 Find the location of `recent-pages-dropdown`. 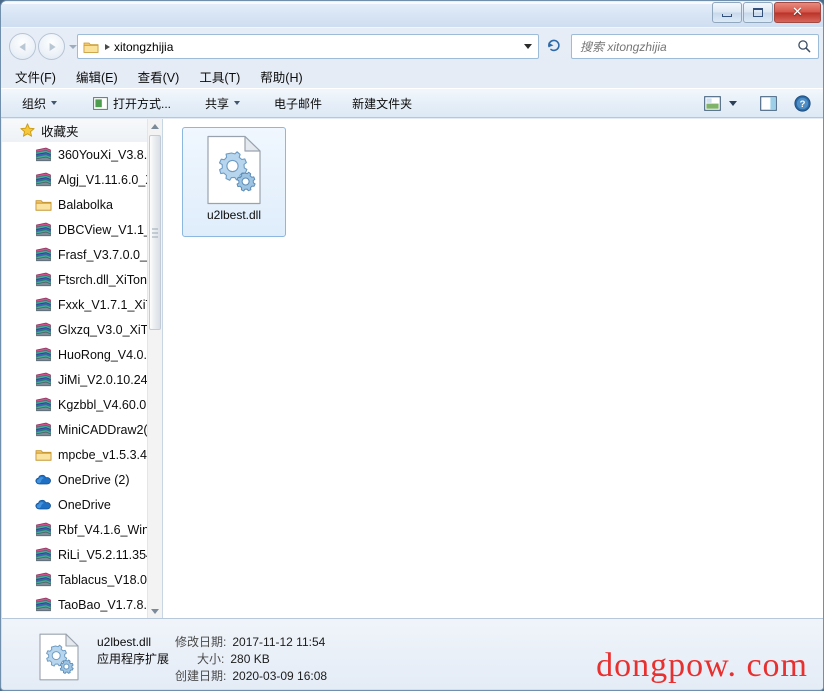

recent-pages-dropdown is located at coordinates (73, 46).